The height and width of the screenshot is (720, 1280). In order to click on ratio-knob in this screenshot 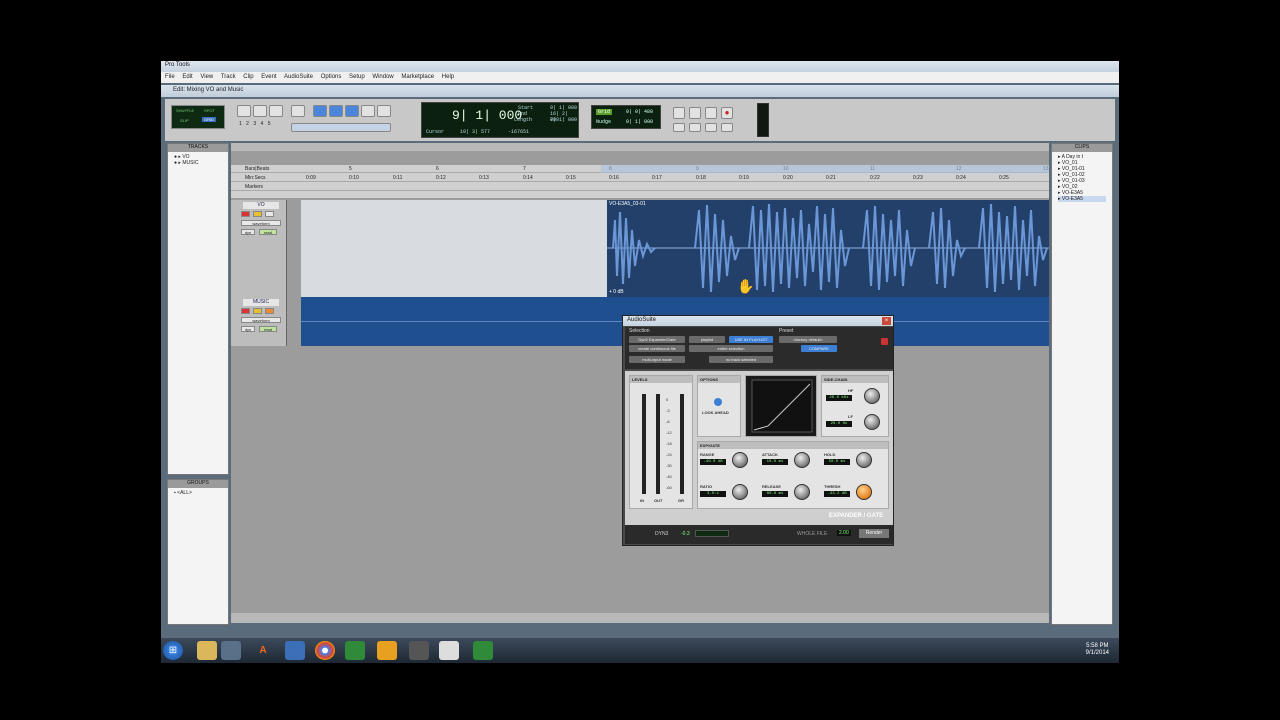, I will do `click(740, 492)`.